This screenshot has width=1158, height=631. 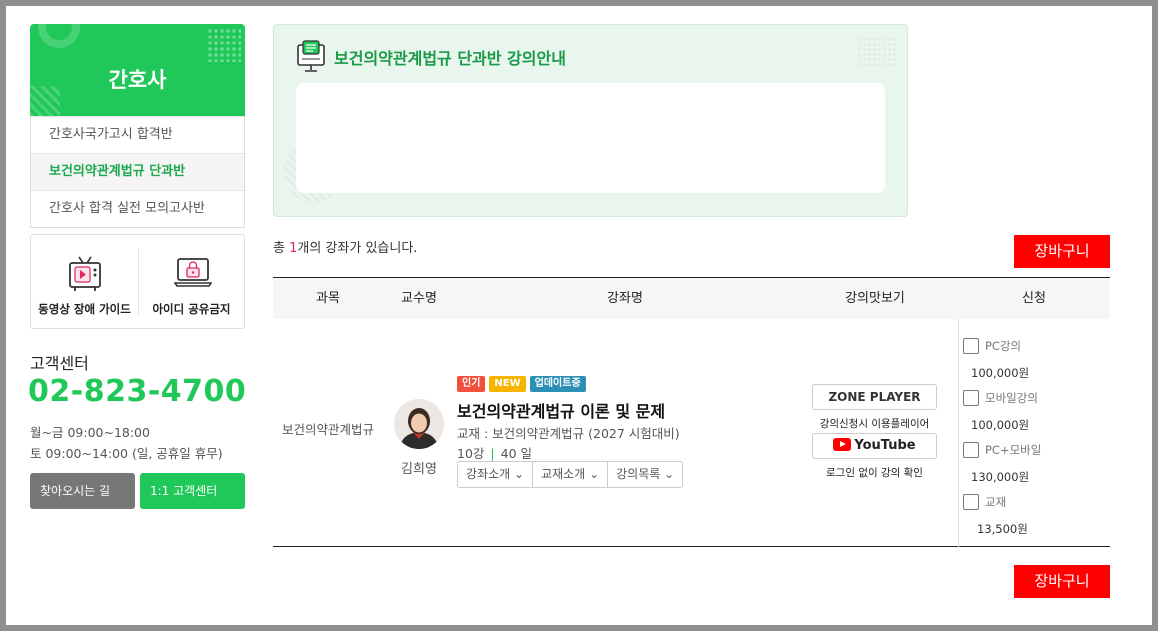 I want to click on book-intro-button: 교재소개 ⌄, so click(x=571, y=474).